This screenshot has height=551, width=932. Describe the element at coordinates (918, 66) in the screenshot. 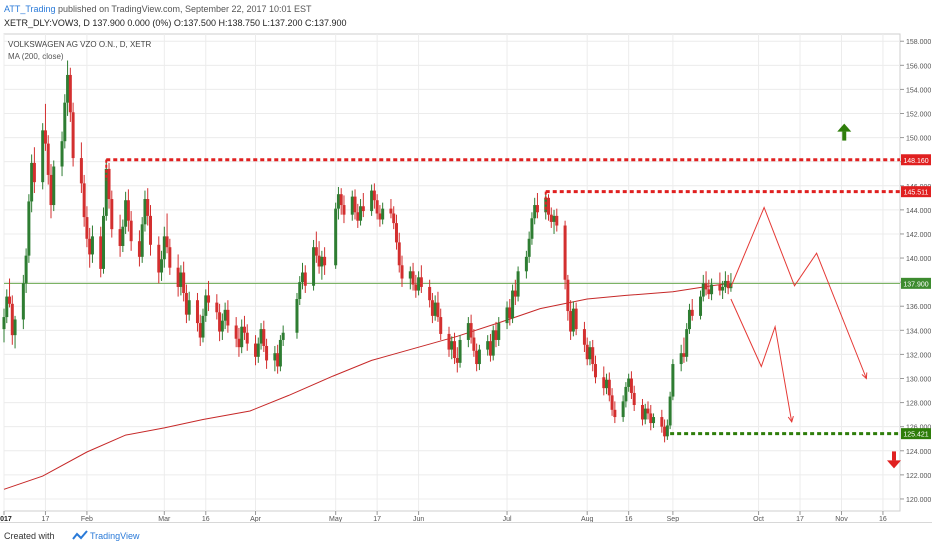

I see `y-tick-label: 156.000` at that location.